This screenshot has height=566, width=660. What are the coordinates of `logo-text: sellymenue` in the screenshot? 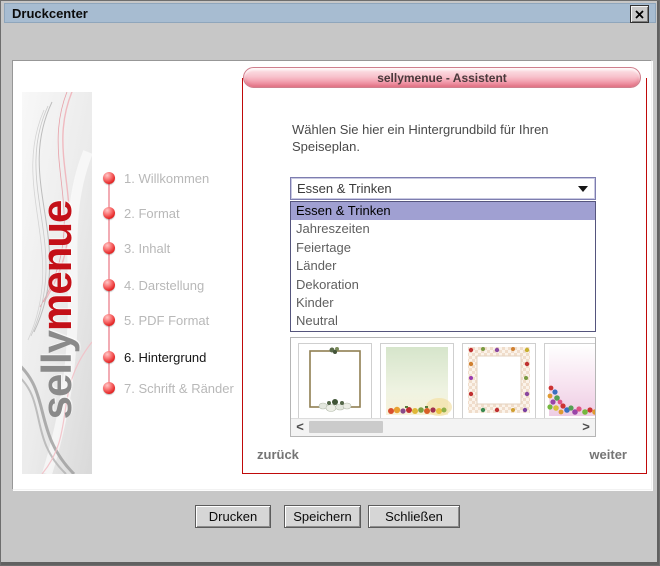 It's located at (57, 309).